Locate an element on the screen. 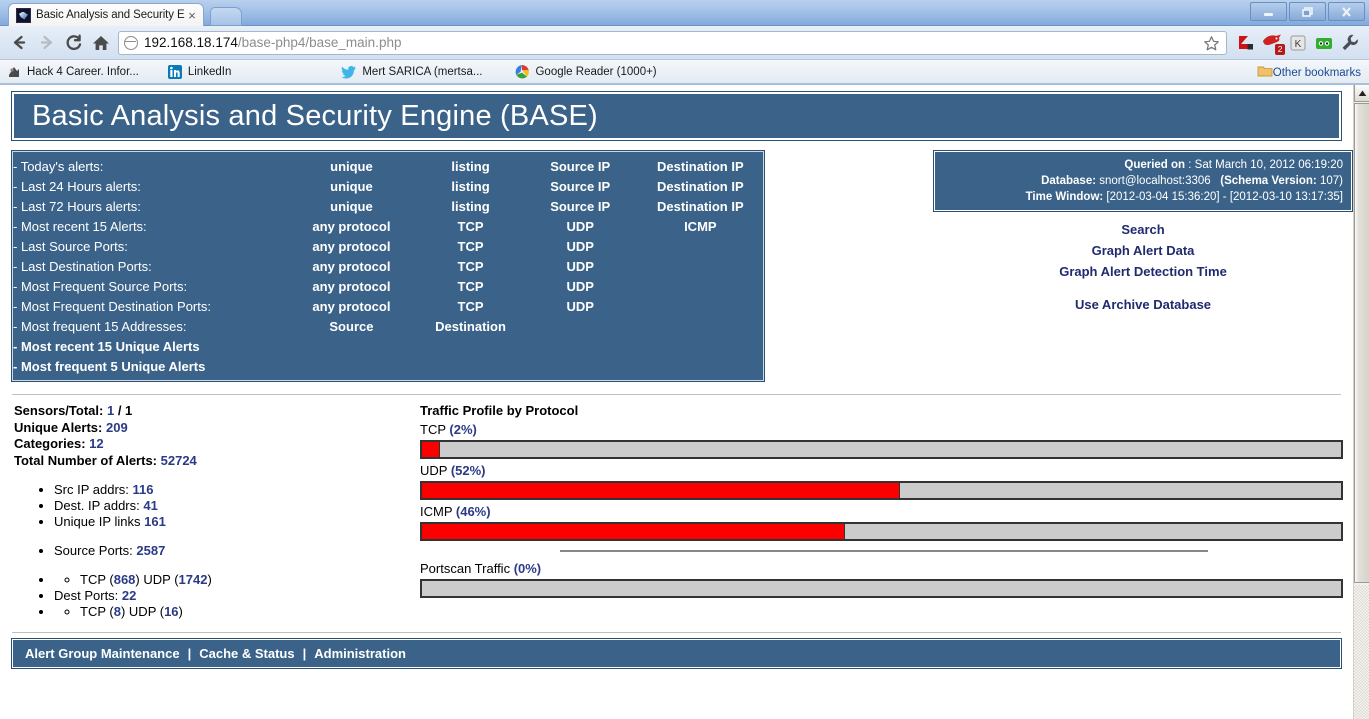  adblock-bird-extension-icon: 2 is located at coordinates (1272, 43).